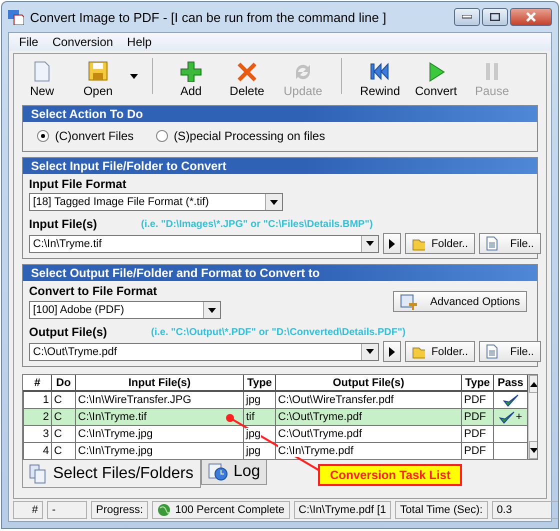  What do you see at coordinates (38, 417) in the screenshot?
I see `table-cell: 2` at bounding box center [38, 417].